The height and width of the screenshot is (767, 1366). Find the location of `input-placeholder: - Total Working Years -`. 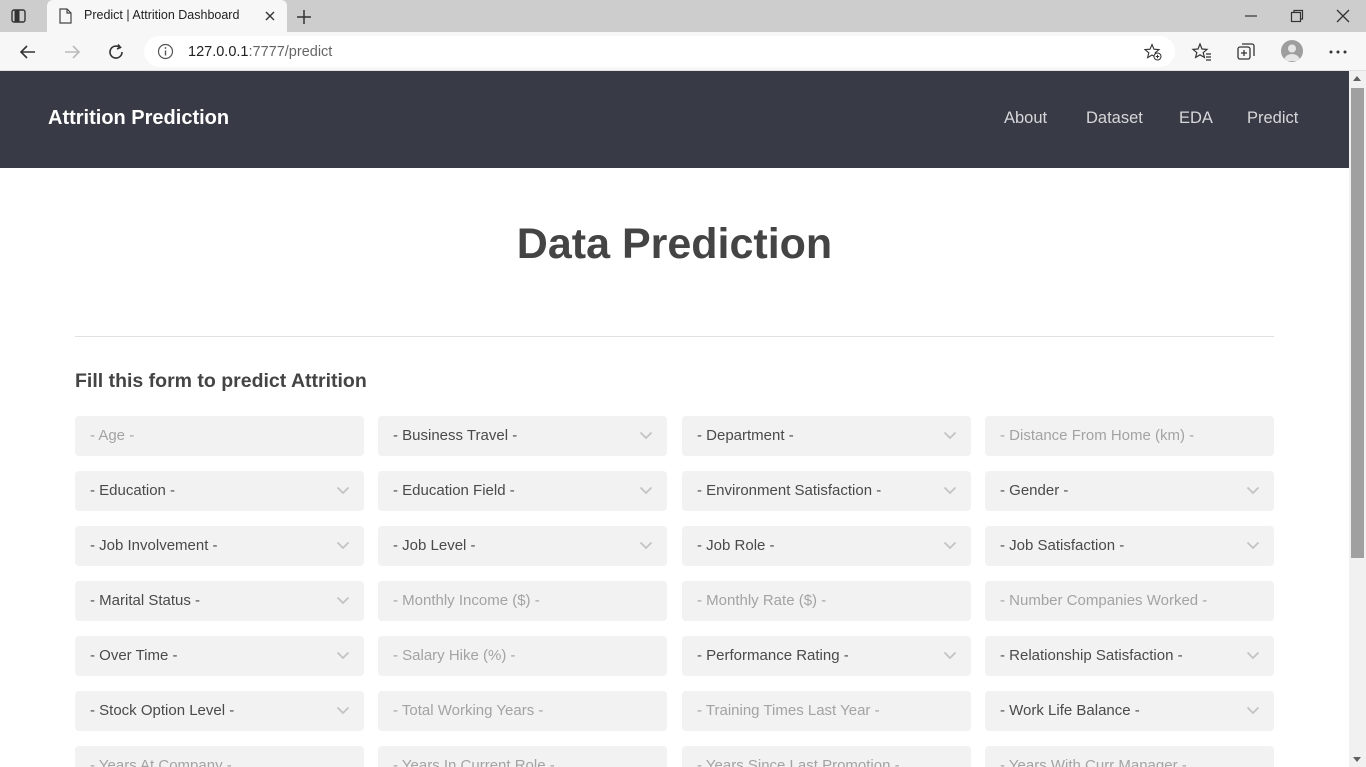

input-placeholder: - Total Working Years - is located at coordinates (468, 710).